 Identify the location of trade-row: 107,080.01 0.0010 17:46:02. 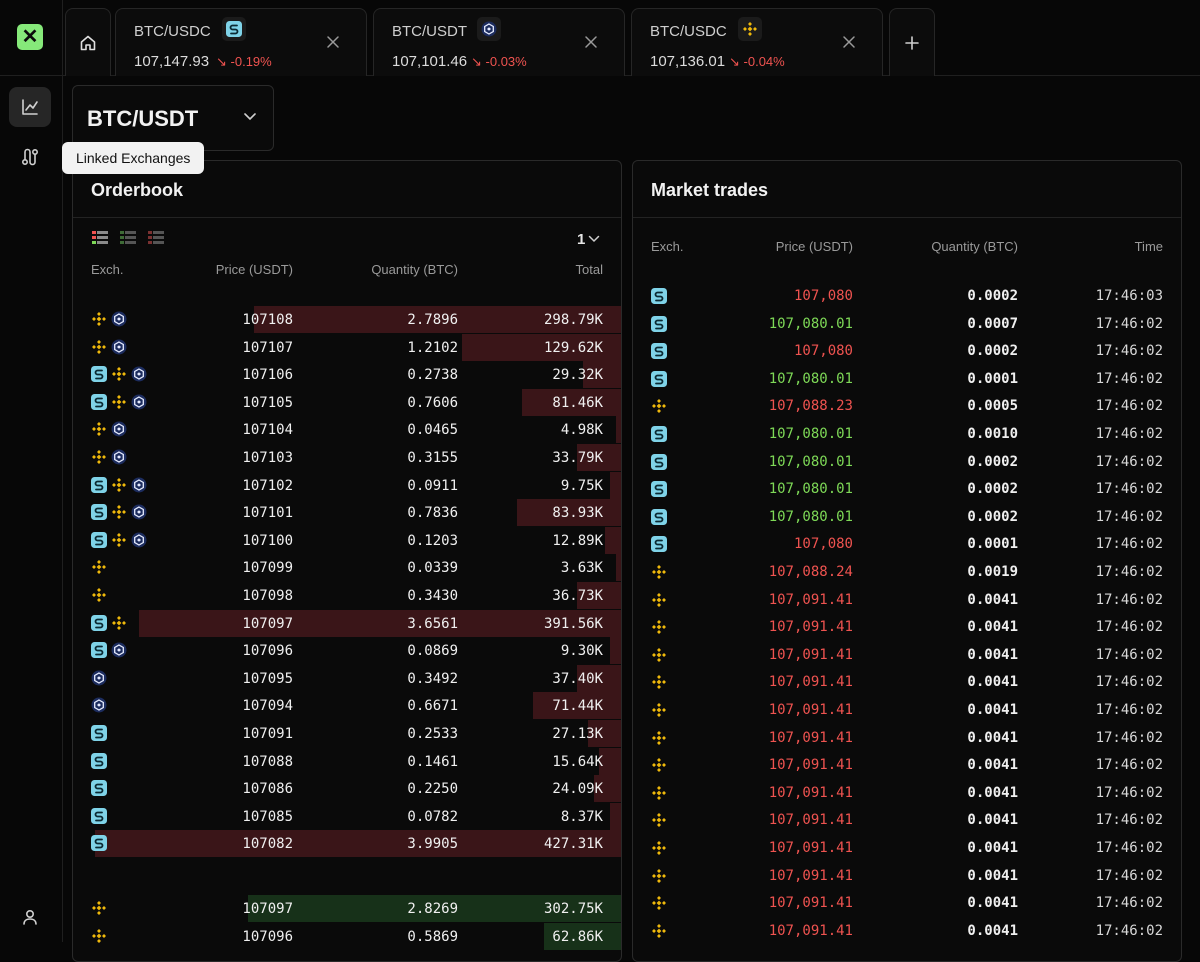
(907, 434).